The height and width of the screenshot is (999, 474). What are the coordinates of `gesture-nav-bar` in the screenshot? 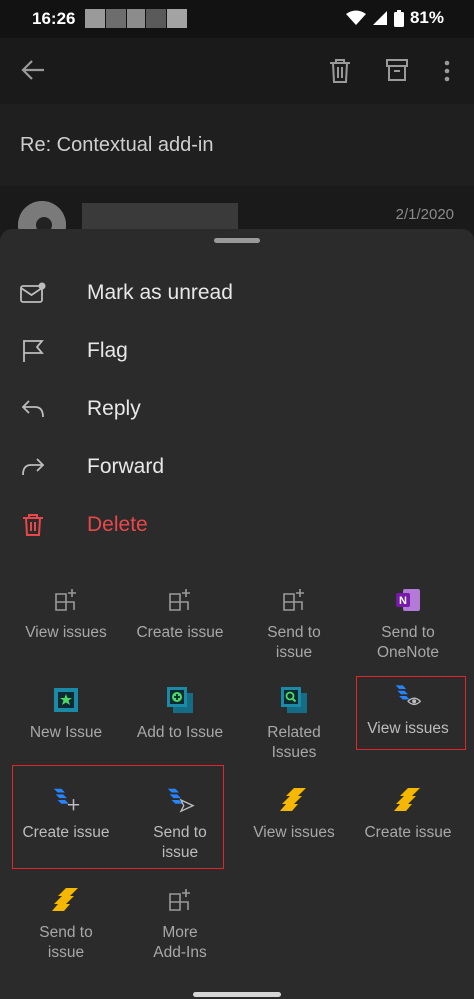 It's located at (237, 994).